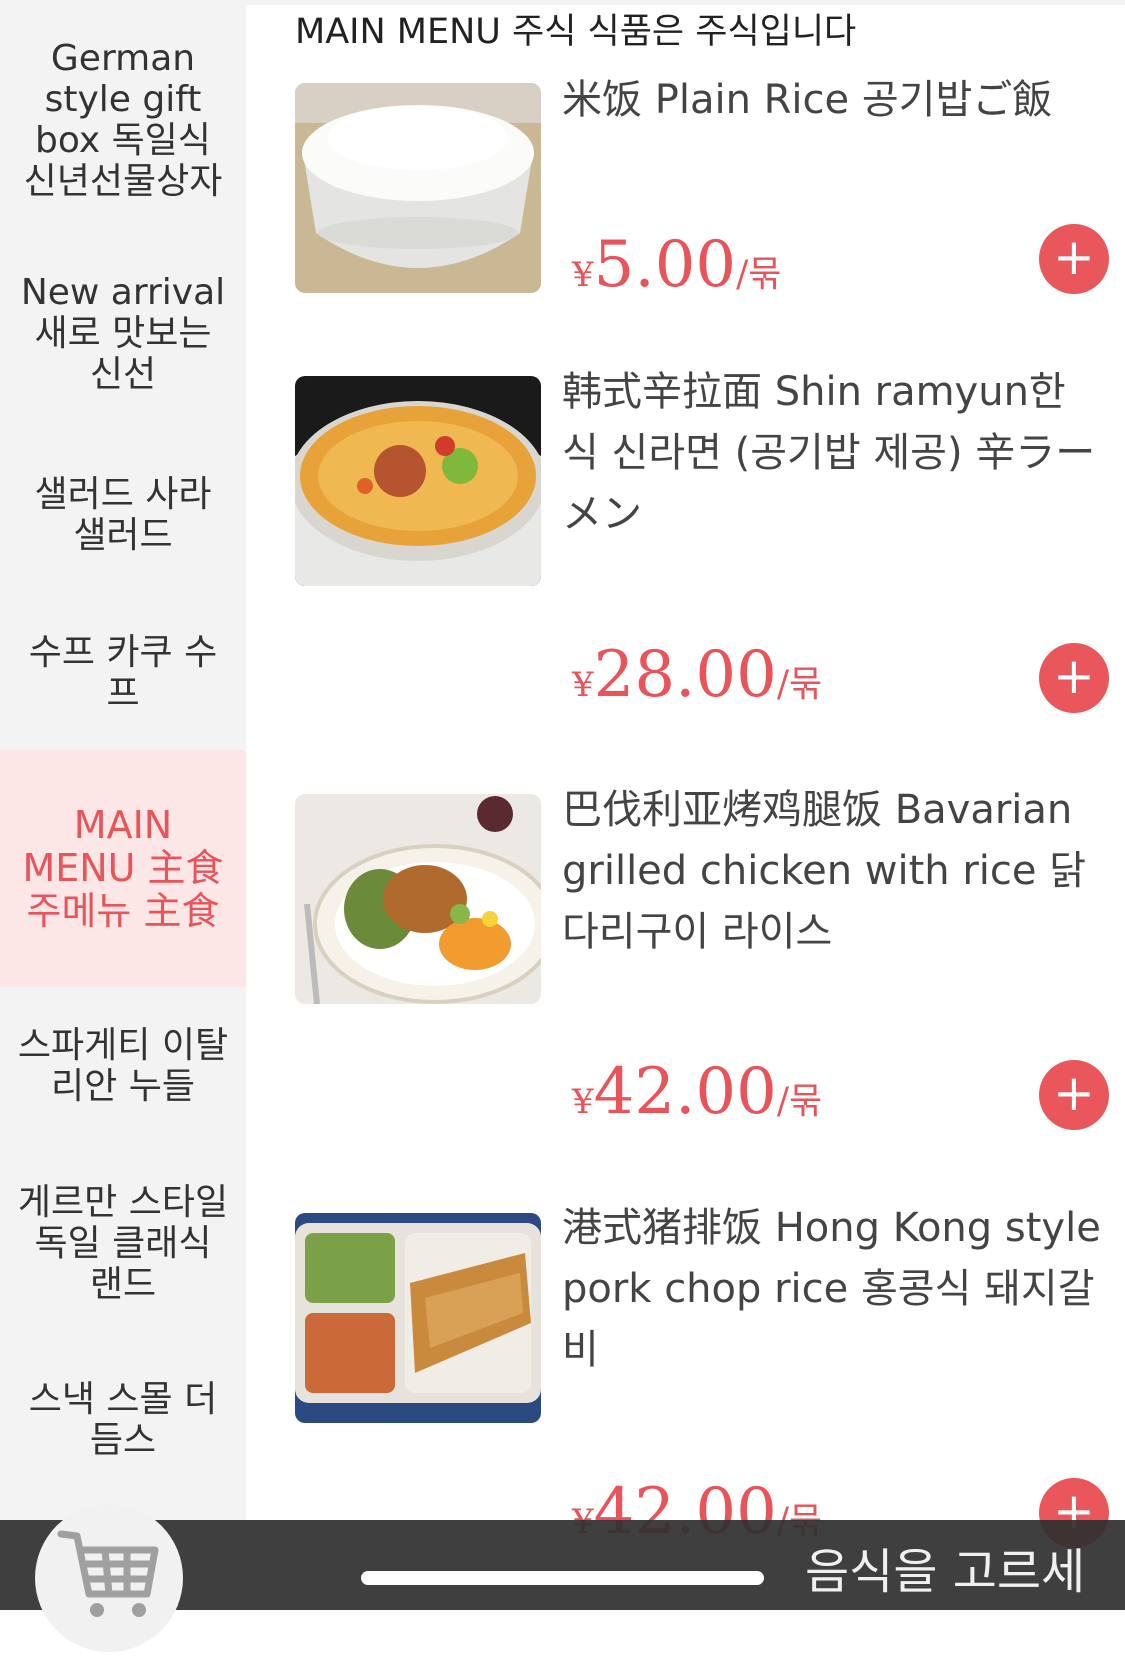 The width and height of the screenshot is (1125, 1656). Describe the element at coordinates (665, 265) in the screenshot. I see `price-amount: 5.00` at that location.